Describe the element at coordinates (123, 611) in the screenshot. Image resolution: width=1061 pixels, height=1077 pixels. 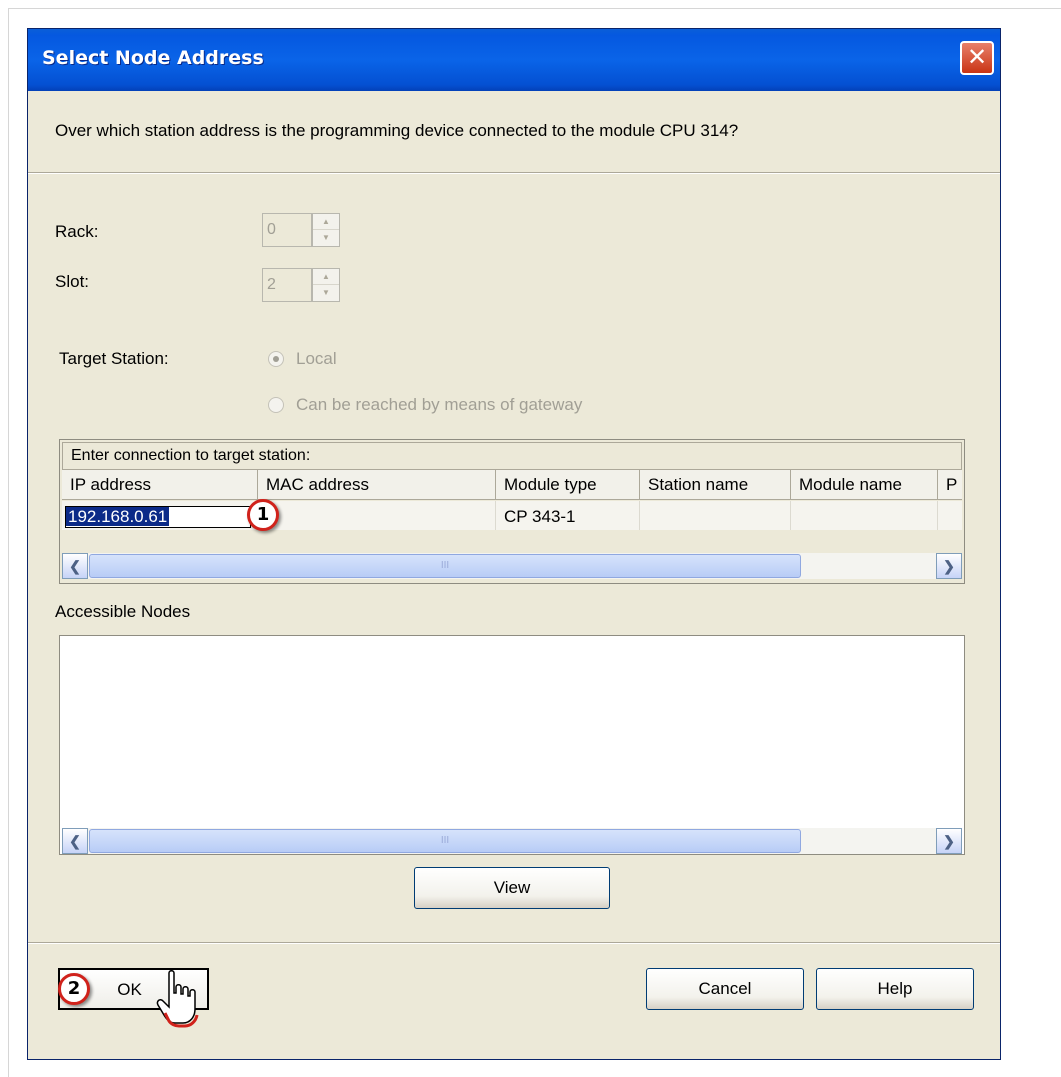
I see `accessible-nodes-label: Accessible Nodes` at that location.